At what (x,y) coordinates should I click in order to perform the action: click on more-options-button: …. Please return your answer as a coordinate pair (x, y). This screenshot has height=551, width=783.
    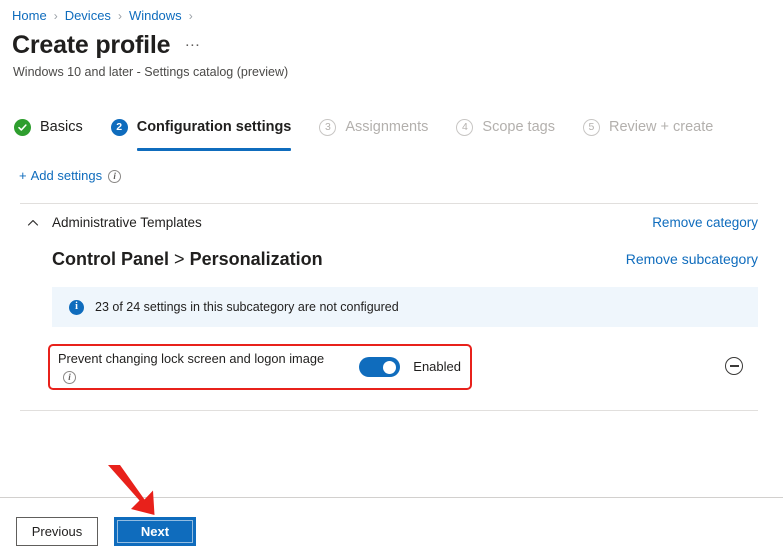
    Looking at the image, I should click on (193, 43).